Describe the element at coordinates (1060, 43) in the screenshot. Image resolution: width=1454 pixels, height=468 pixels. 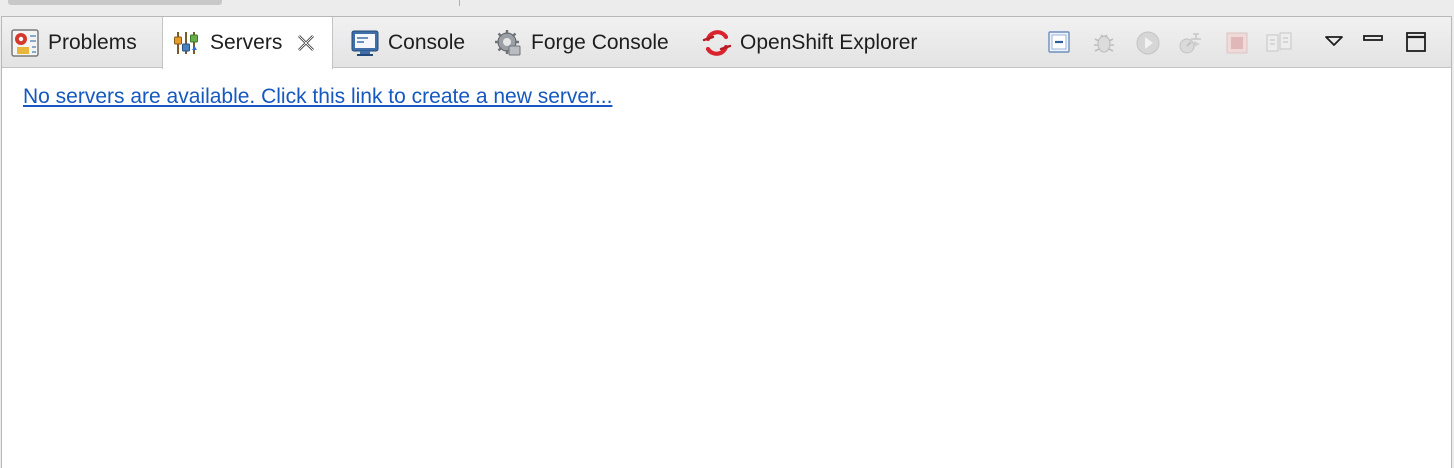
I see `collapse-all-icon` at that location.